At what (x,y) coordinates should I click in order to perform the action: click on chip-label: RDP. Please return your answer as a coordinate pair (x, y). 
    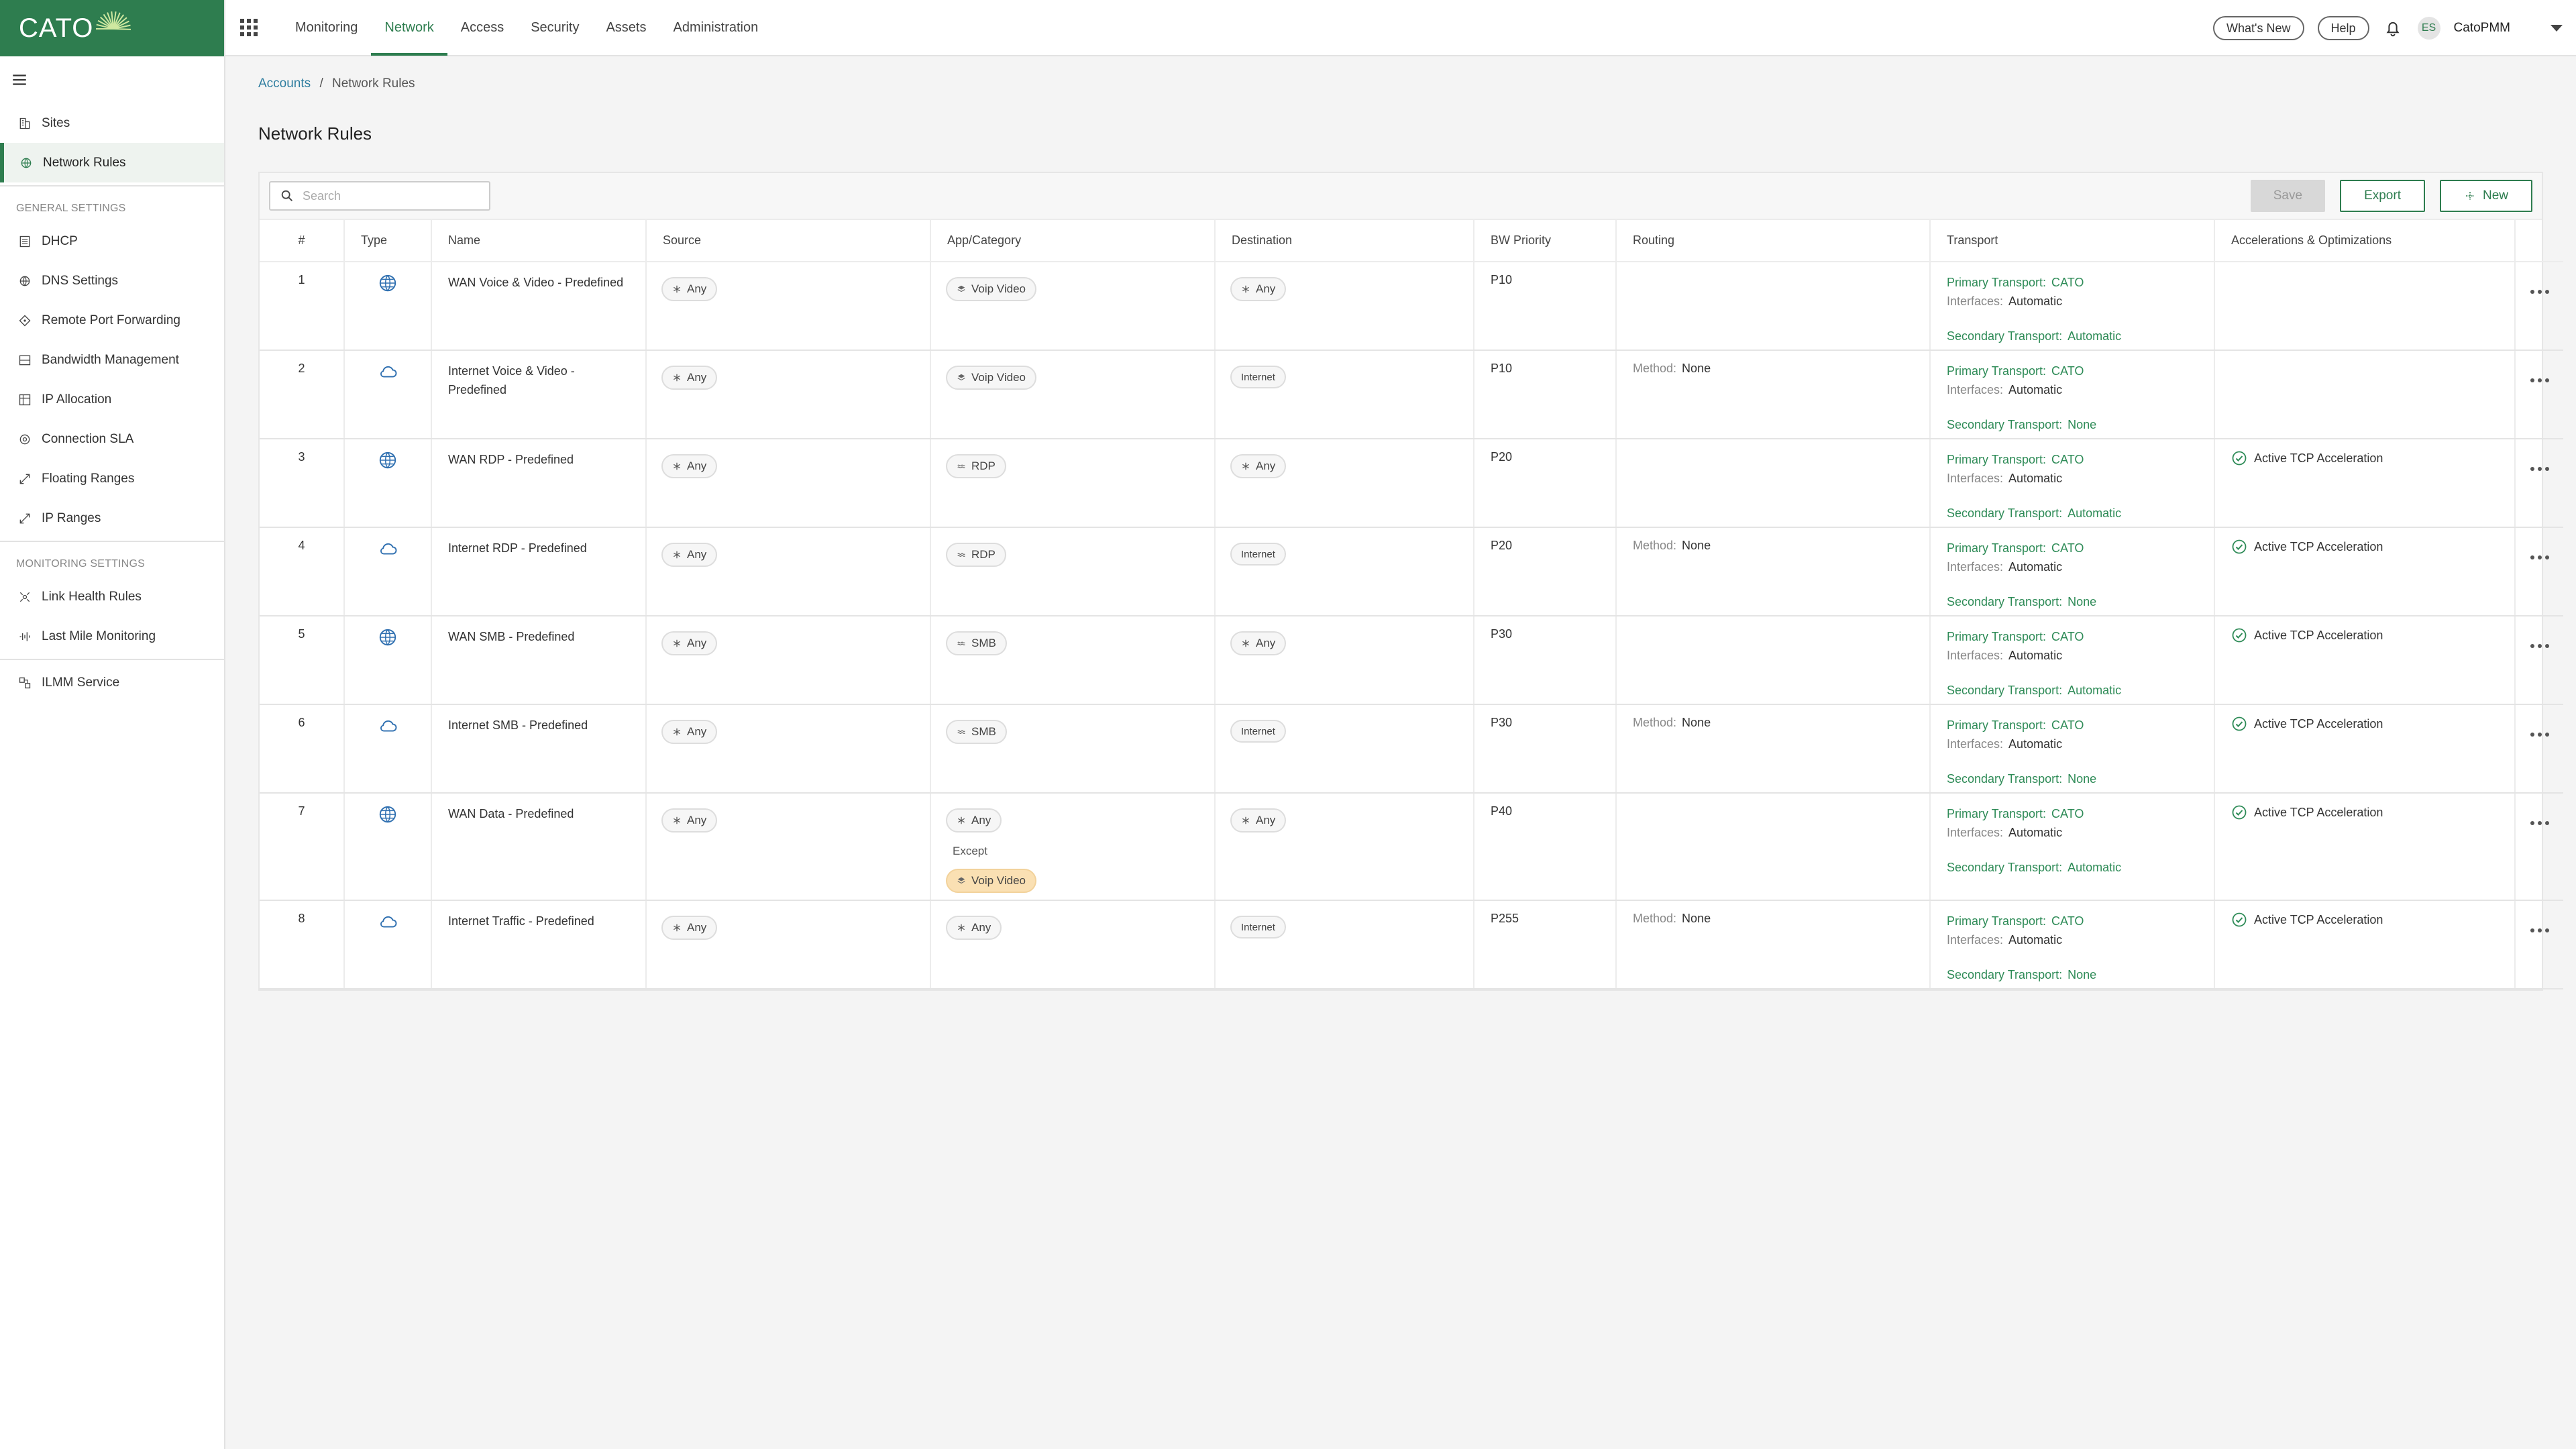
    Looking at the image, I should click on (983, 554).